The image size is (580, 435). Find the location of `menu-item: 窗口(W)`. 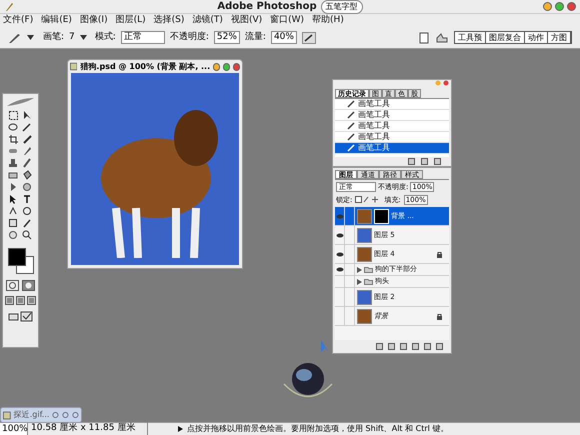

menu-item: 窗口(W) is located at coordinates (287, 21).